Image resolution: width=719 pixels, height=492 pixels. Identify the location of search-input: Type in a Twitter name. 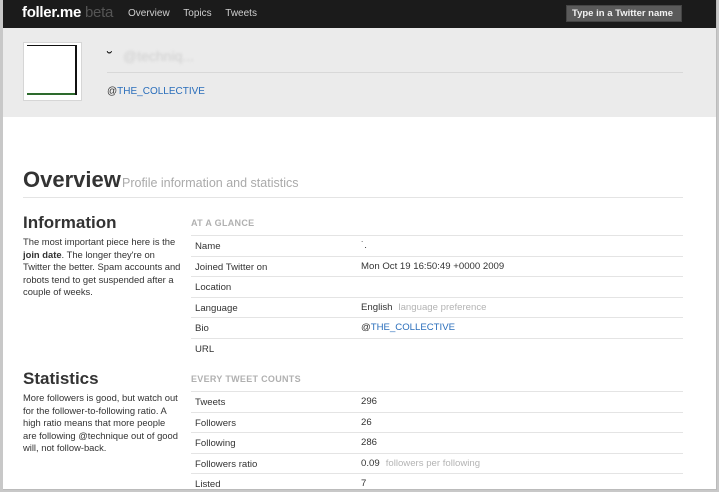
(624, 13).